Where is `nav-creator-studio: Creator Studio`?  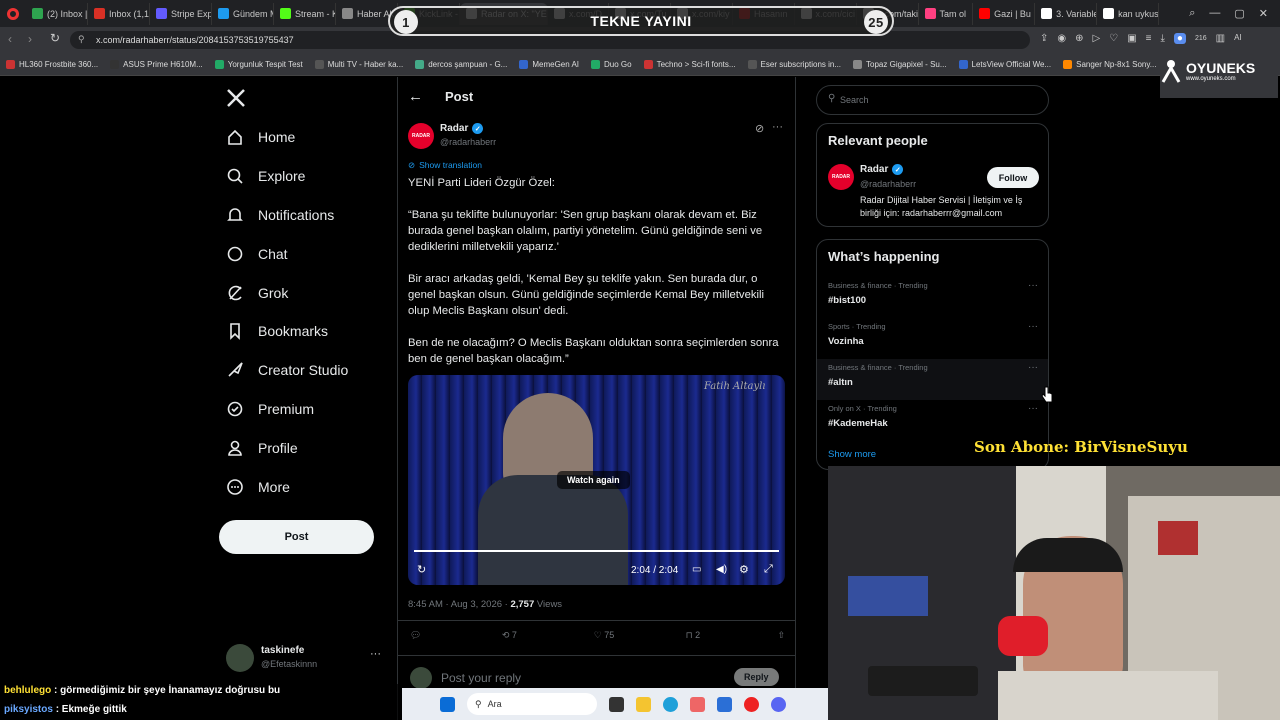 nav-creator-studio: Creator Studio is located at coordinates (287, 370).